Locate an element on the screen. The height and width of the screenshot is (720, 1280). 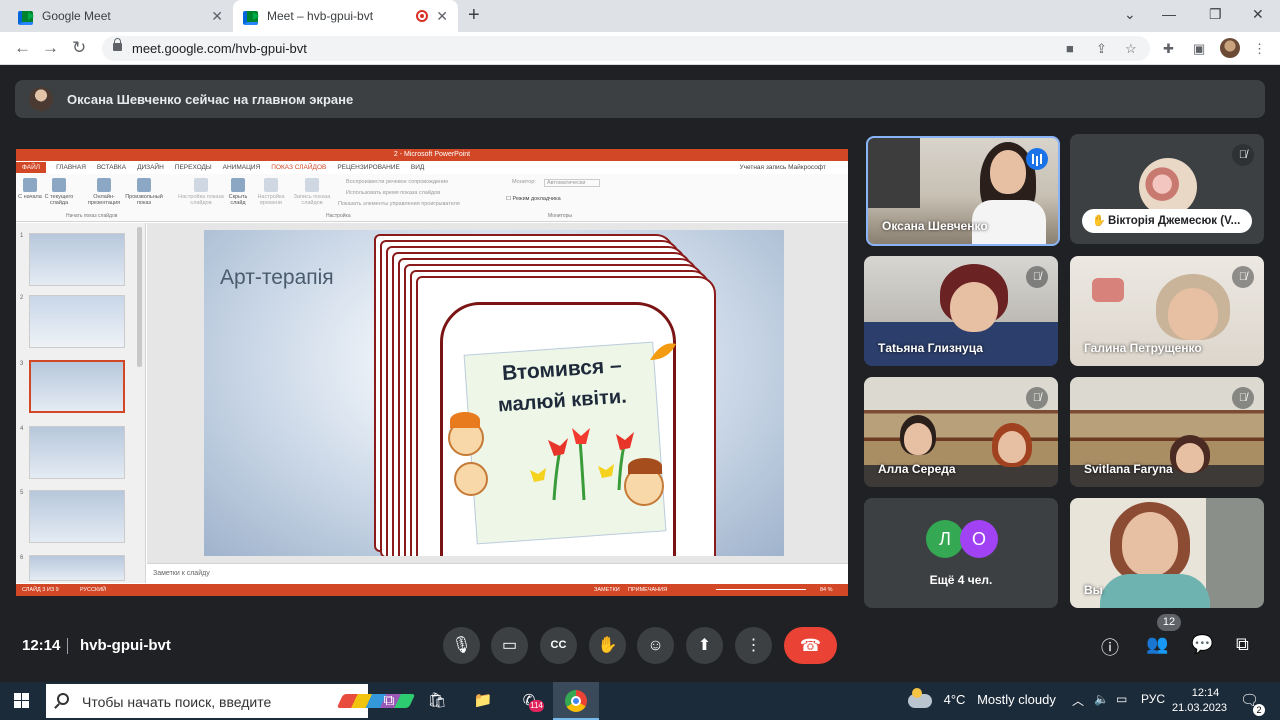
ribbon-tab-view: ВИД is located at coordinates (417, 167).